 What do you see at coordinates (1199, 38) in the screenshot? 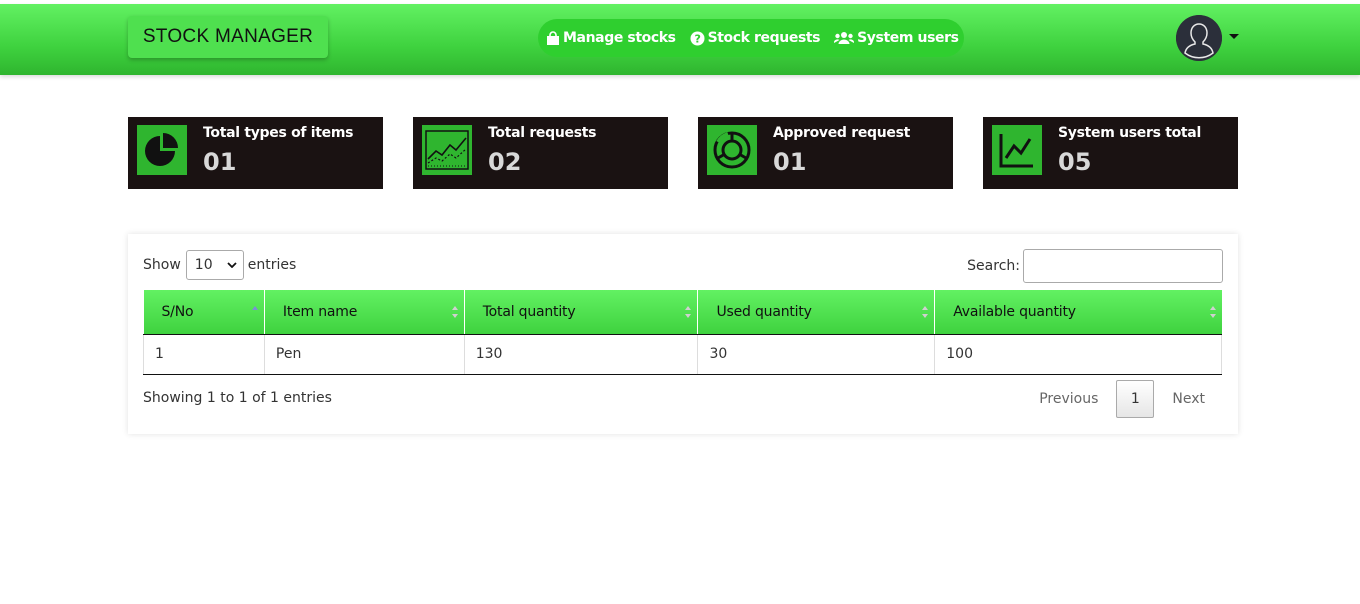
I see `user-avatar-icon` at bounding box center [1199, 38].